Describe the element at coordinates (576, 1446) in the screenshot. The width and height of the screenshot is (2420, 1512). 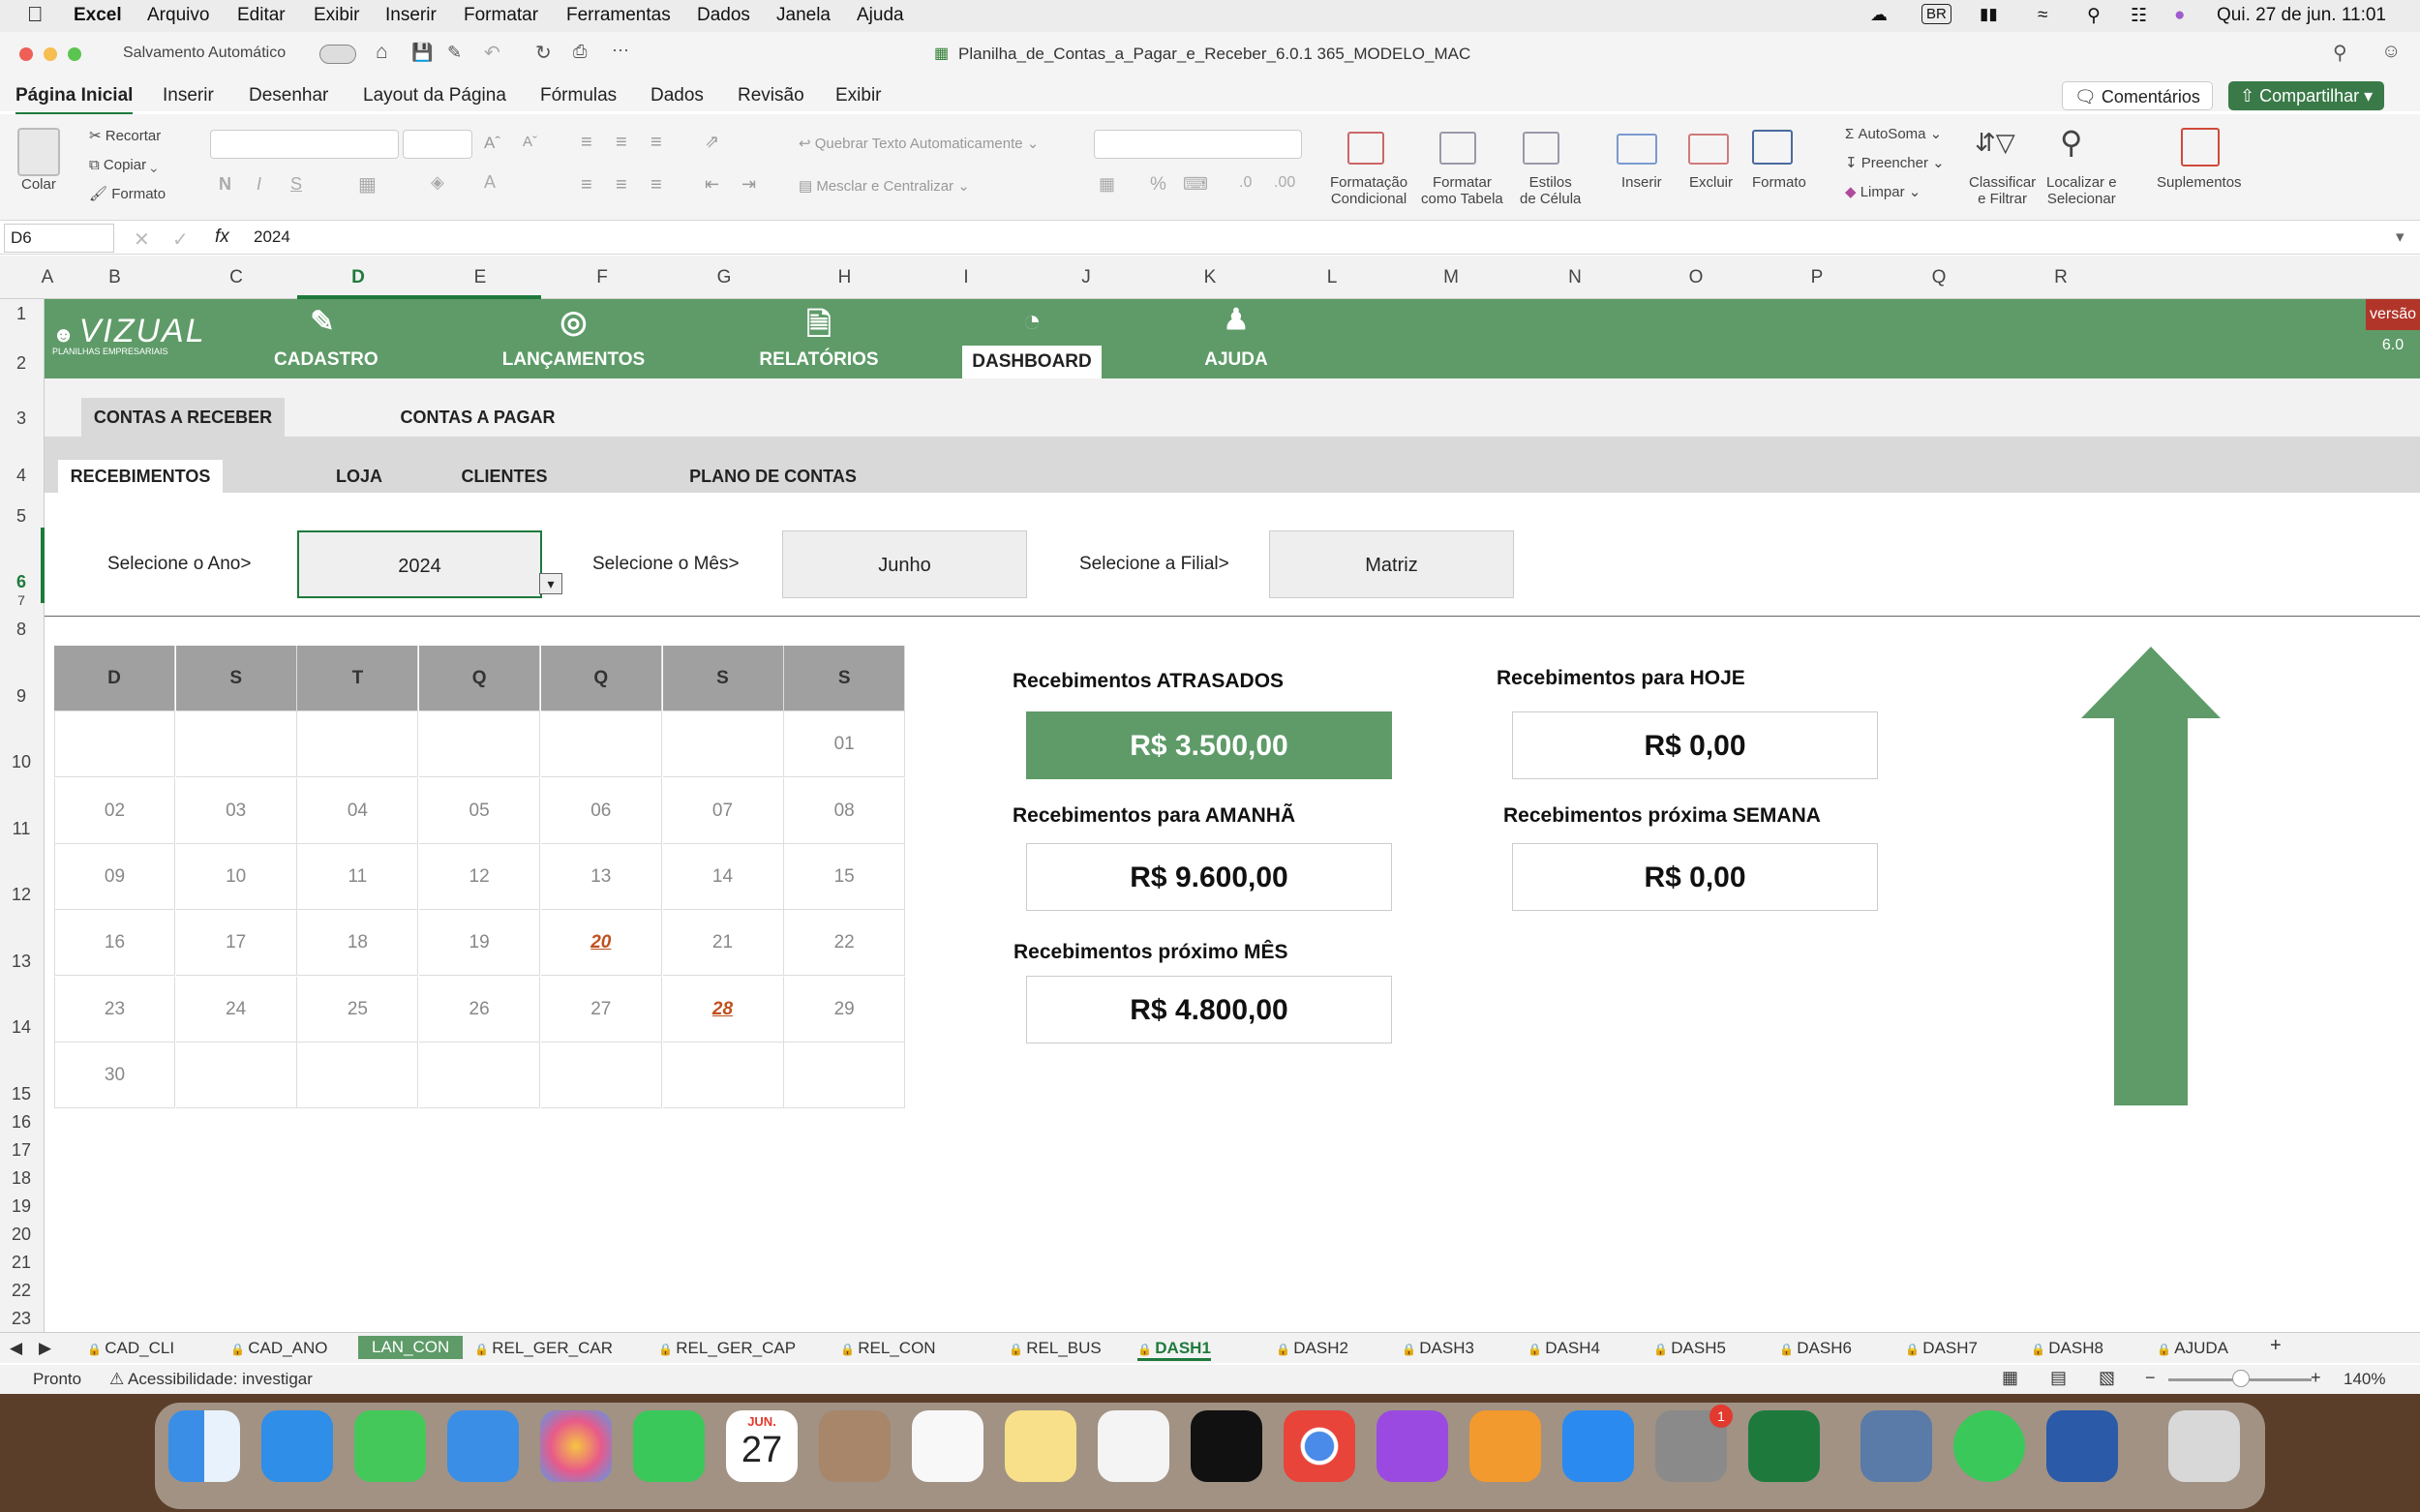
I see `photos-icon` at that location.